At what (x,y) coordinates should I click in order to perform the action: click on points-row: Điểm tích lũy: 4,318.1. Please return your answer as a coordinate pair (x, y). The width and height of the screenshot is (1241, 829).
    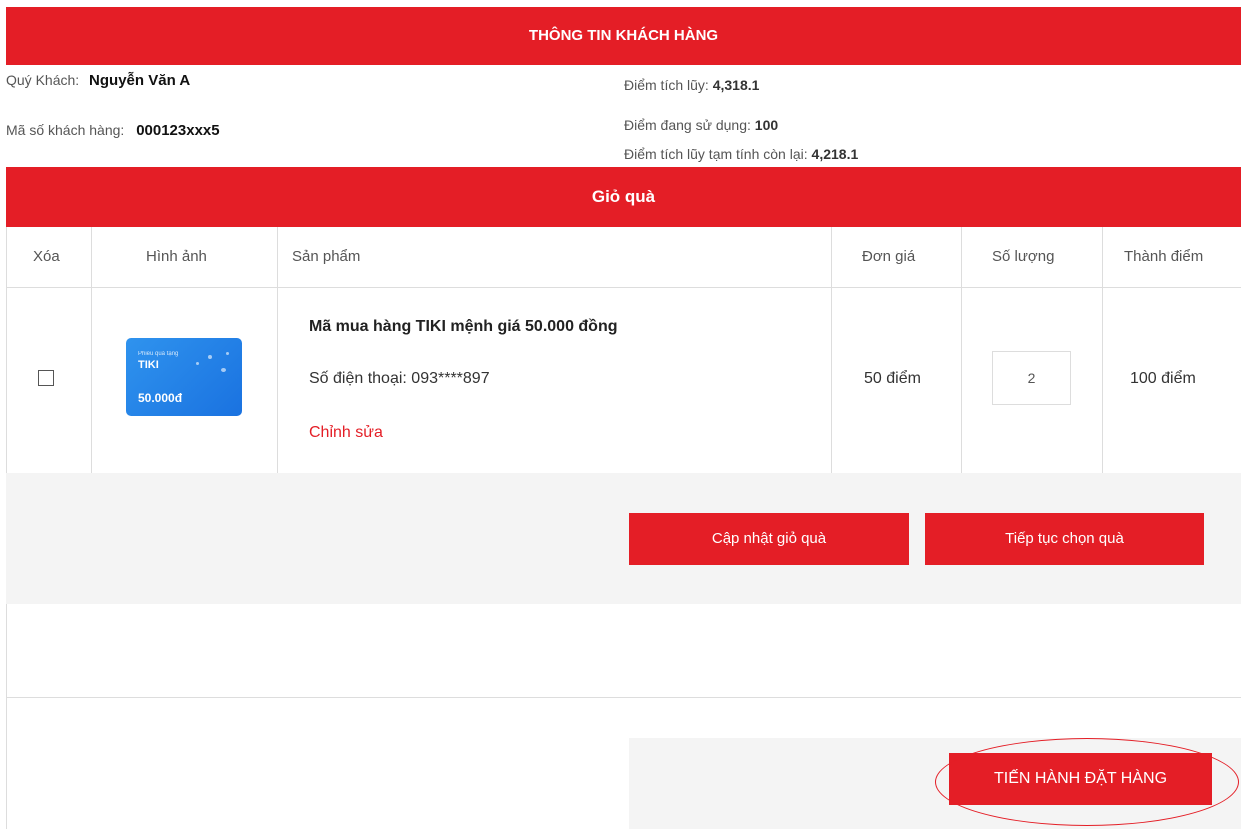
    Looking at the image, I should click on (691, 85).